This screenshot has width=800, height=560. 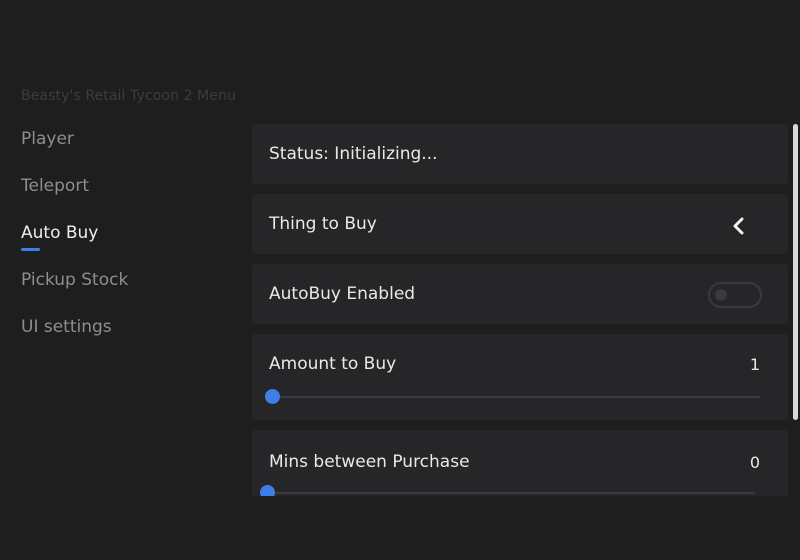 What do you see at coordinates (721, 295) in the screenshot?
I see `toggle-knob` at bounding box center [721, 295].